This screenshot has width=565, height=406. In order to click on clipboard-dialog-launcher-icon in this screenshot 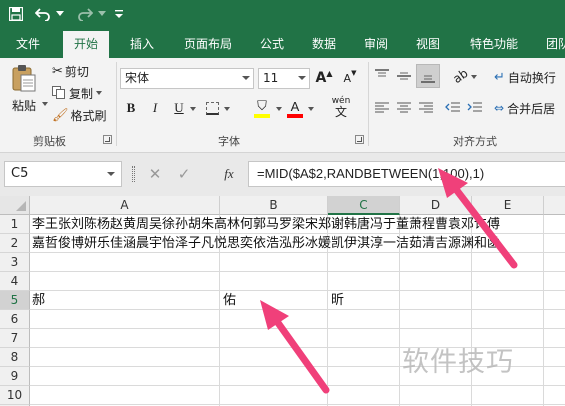, I will do `click(107, 139)`.